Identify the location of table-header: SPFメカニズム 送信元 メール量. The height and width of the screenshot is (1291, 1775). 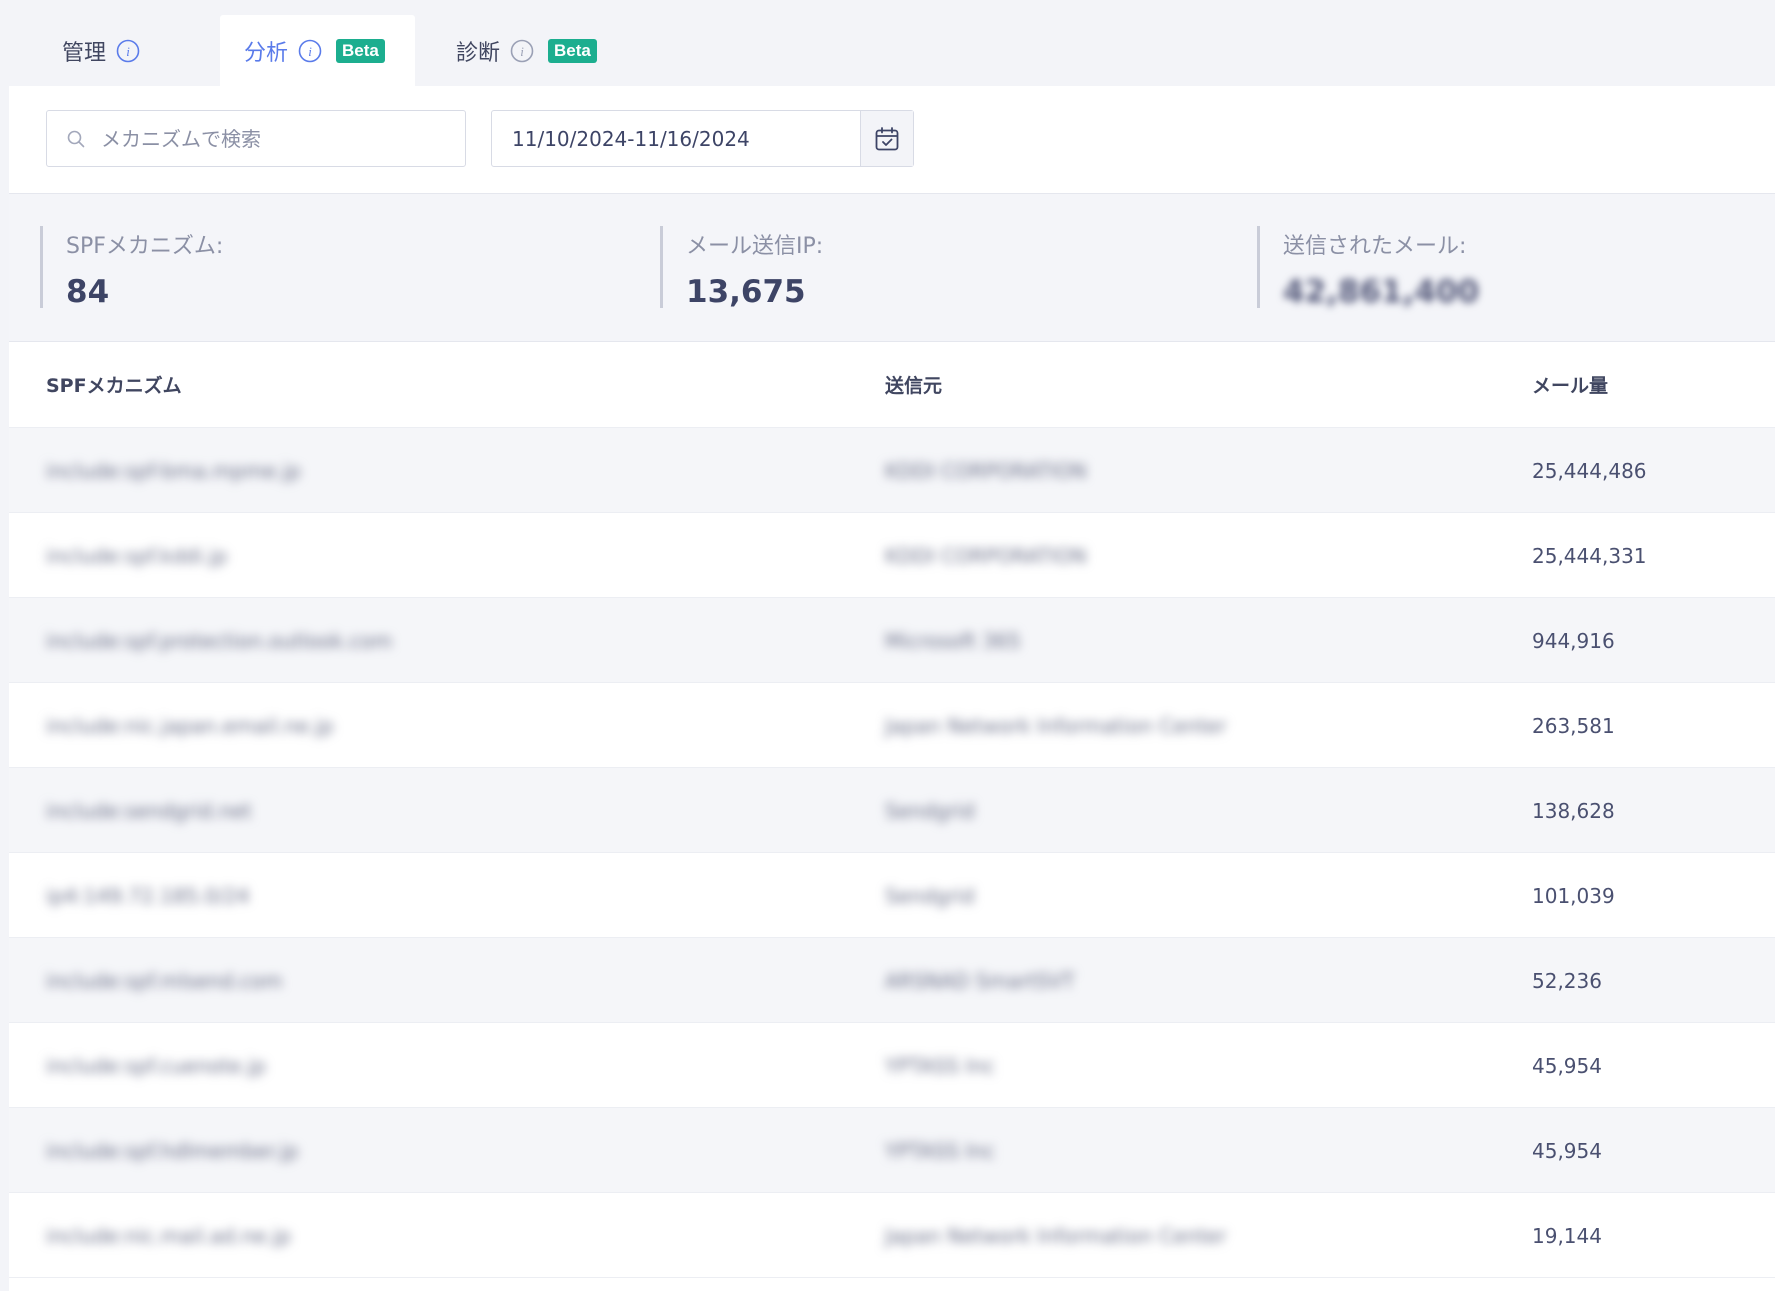
(892, 385).